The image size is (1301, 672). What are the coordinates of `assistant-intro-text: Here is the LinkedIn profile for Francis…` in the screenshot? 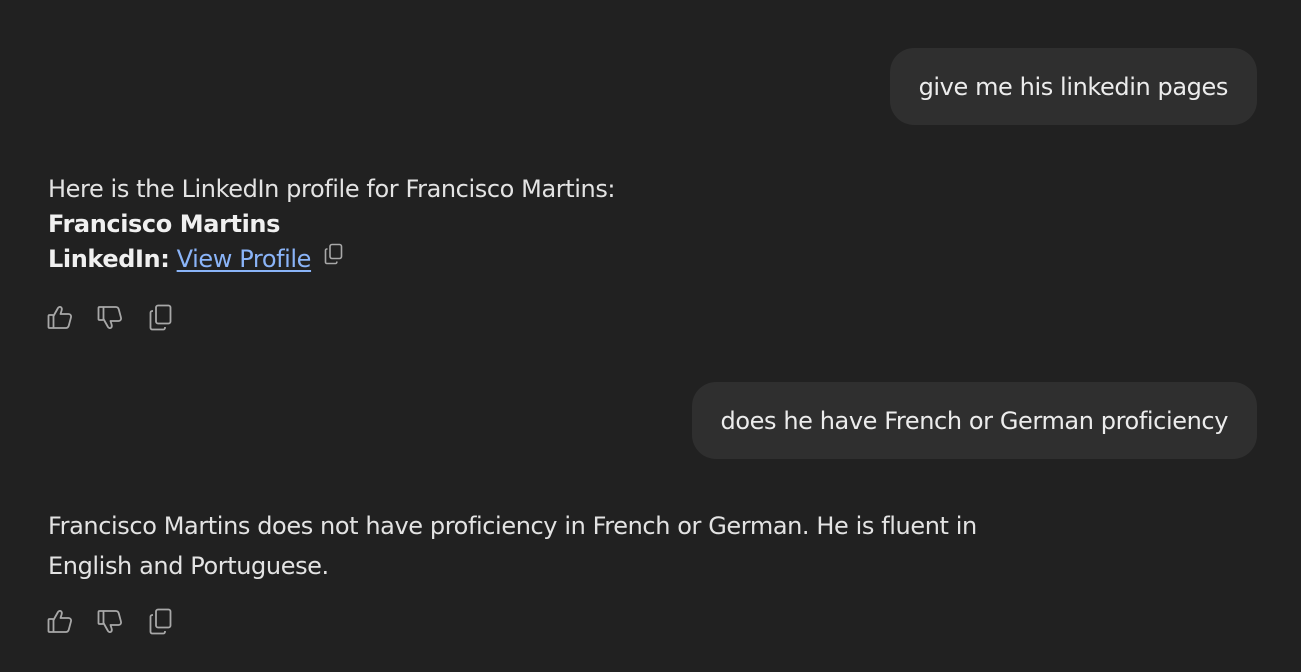 It's located at (332, 189).